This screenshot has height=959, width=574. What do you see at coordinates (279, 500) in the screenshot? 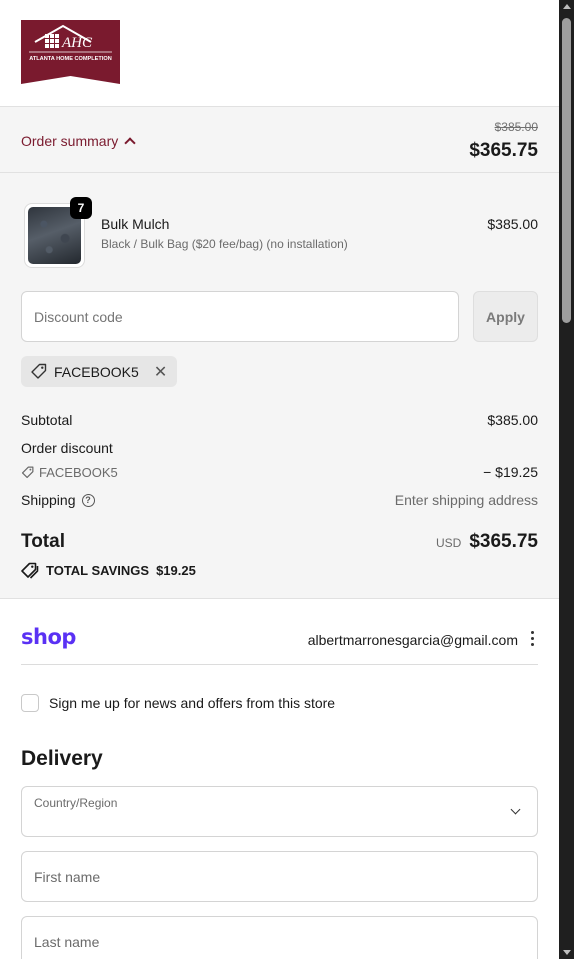
I see `shipping-row: Shipping ? Enter shipping address` at bounding box center [279, 500].